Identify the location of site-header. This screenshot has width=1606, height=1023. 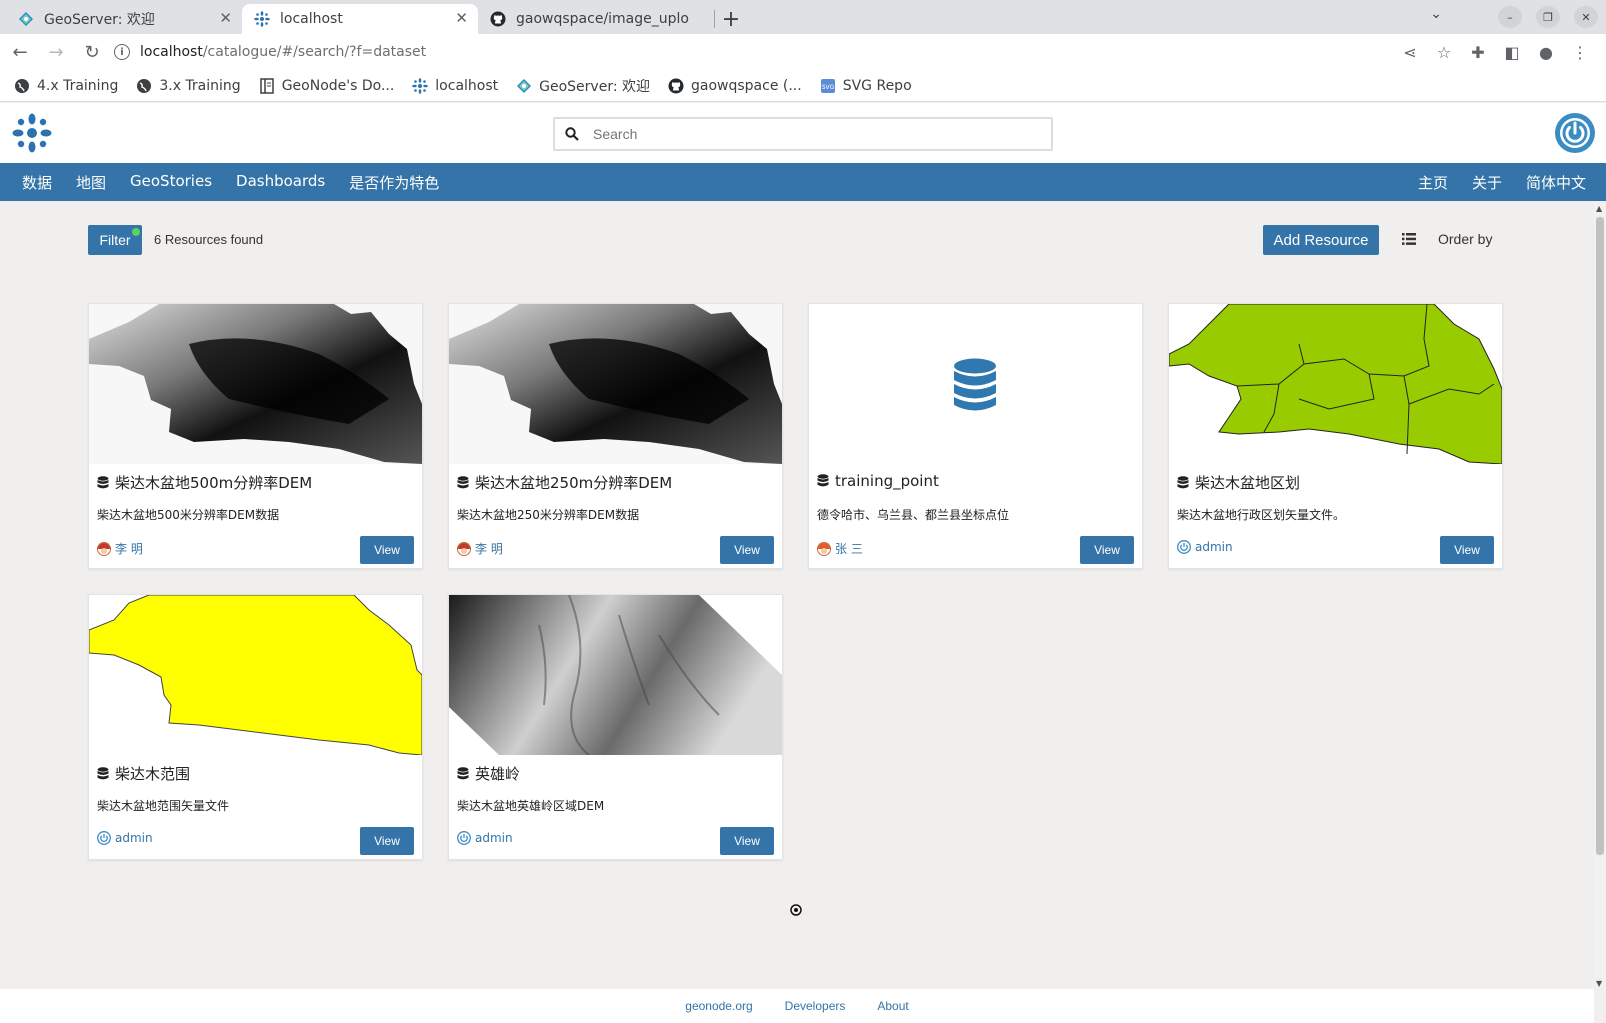
(803, 133).